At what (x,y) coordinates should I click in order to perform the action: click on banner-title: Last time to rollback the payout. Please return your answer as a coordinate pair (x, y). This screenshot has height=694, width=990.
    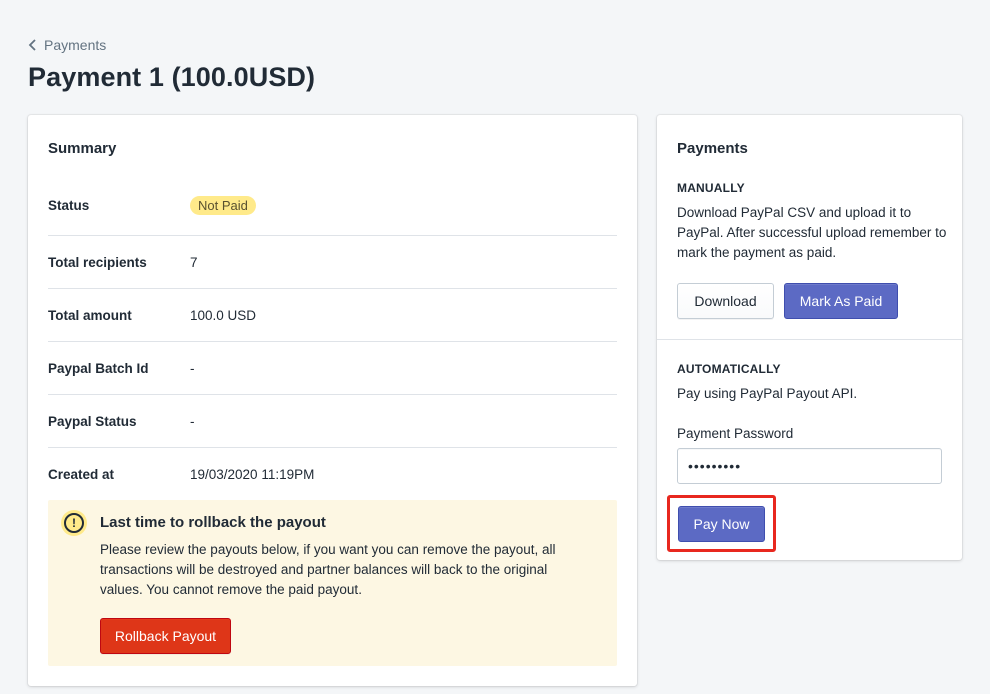
    Looking at the image, I should click on (213, 522).